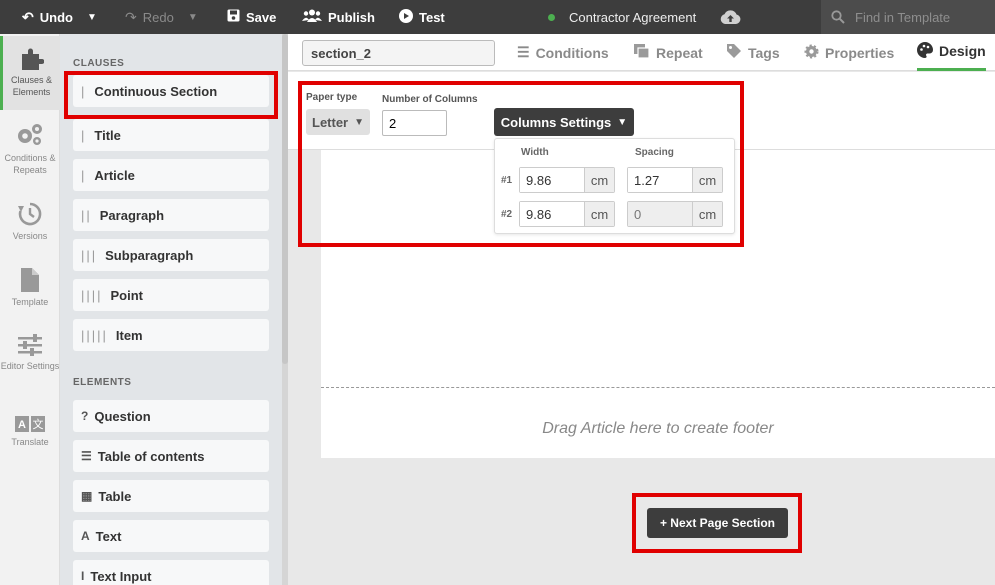  What do you see at coordinates (85, 536) in the screenshot?
I see `font-icon: A` at bounding box center [85, 536].